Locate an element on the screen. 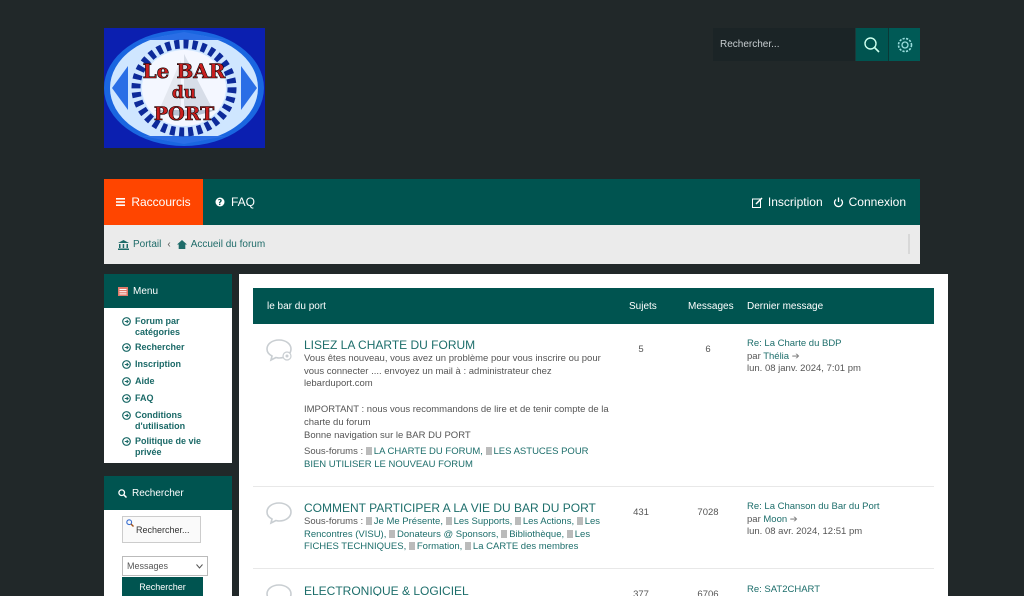 The width and height of the screenshot is (1024, 596). gear-icon is located at coordinates (904, 44).